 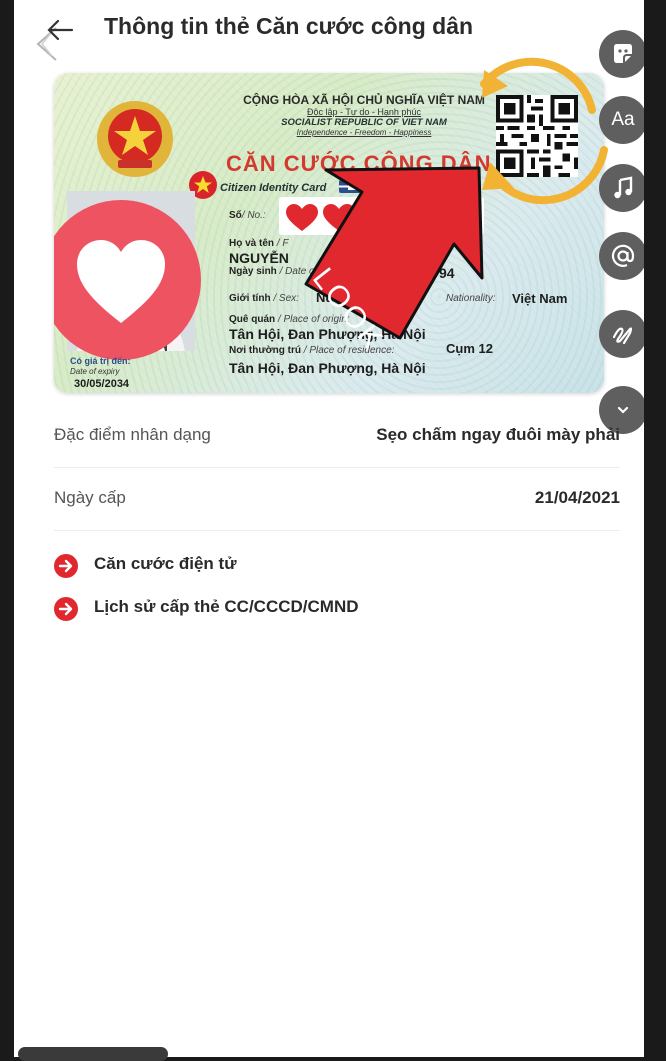 I want to click on card-title: CĂN CƯỚC CÔNG DÂN, so click(x=359, y=163).